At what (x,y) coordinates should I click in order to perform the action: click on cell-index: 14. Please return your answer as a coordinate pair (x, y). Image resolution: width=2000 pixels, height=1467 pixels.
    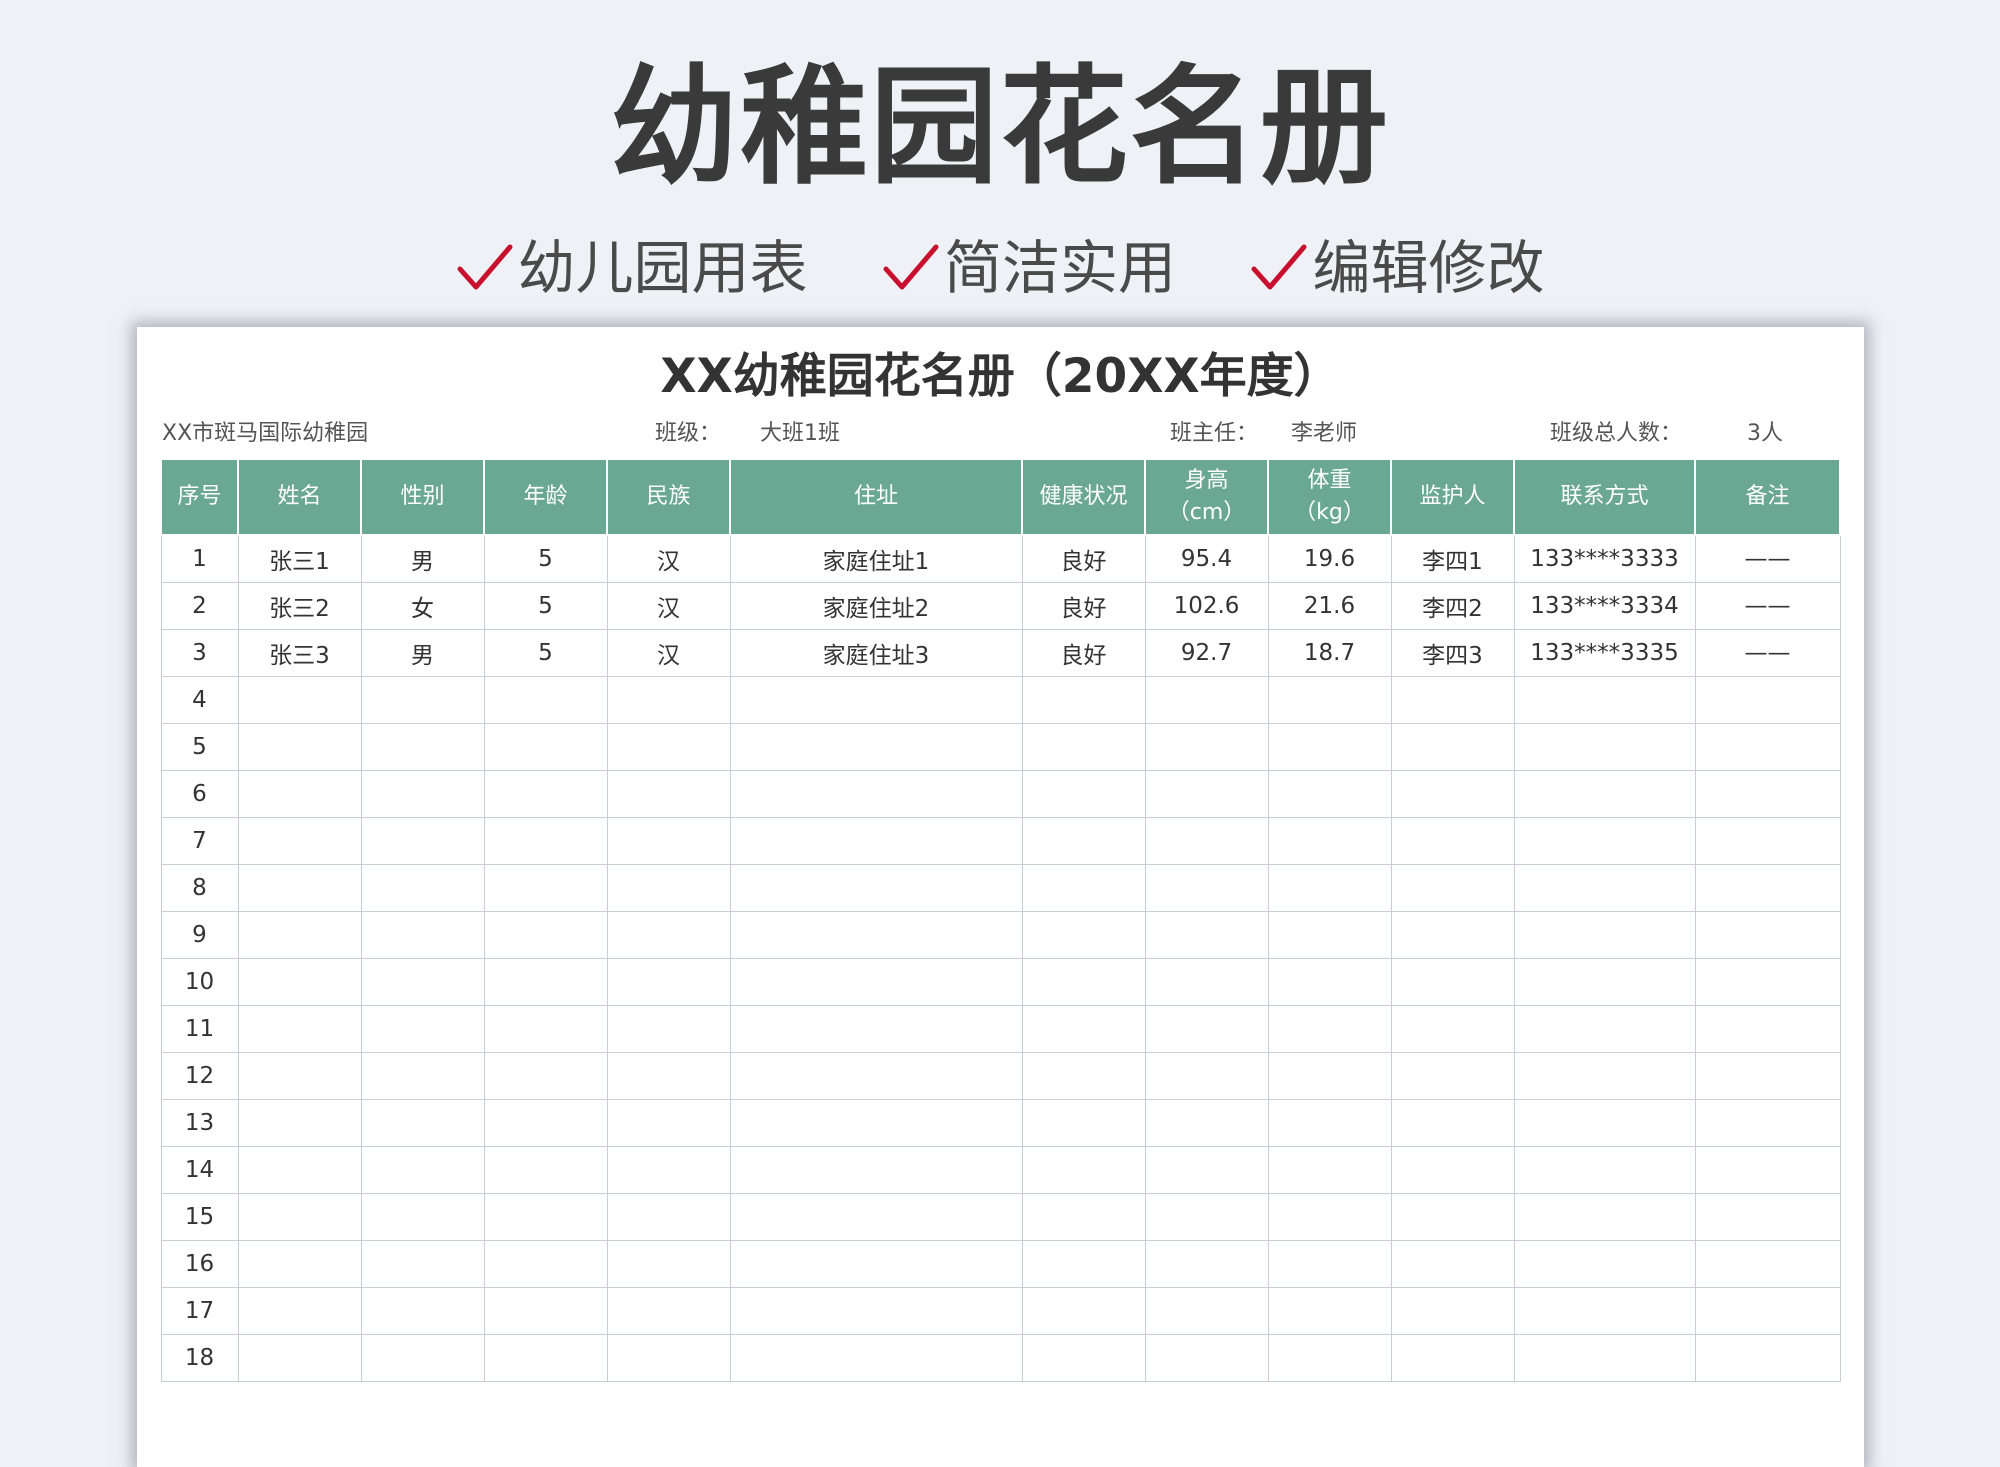
    Looking at the image, I should click on (199, 1170).